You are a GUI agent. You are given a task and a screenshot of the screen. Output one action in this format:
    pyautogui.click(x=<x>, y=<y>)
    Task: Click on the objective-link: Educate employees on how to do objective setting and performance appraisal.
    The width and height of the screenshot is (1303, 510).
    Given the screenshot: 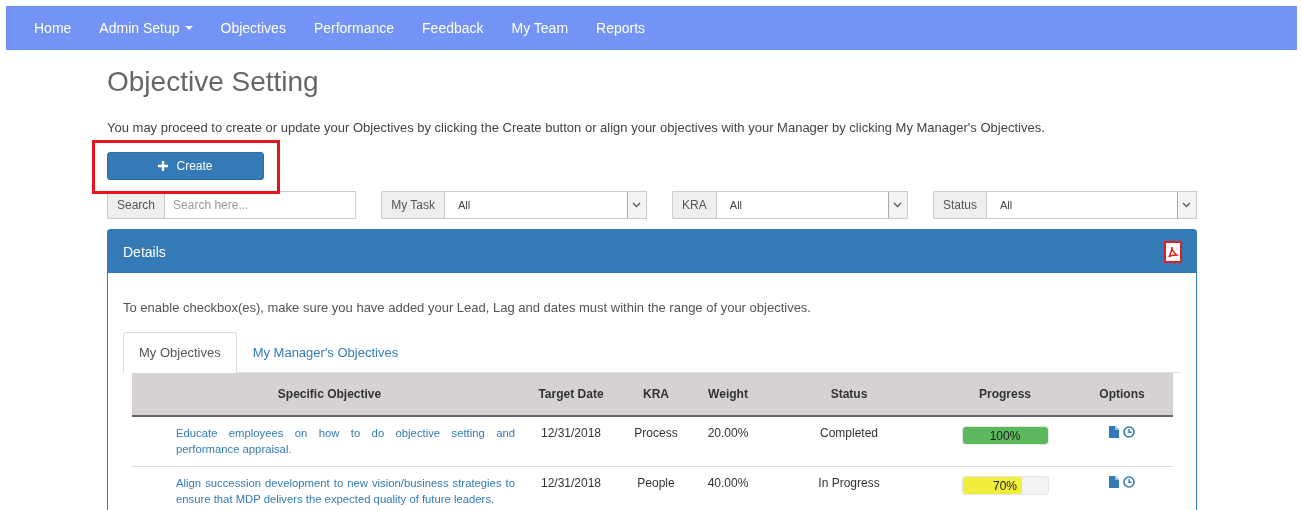 What is the action you would take?
    pyautogui.click(x=329, y=441)
    